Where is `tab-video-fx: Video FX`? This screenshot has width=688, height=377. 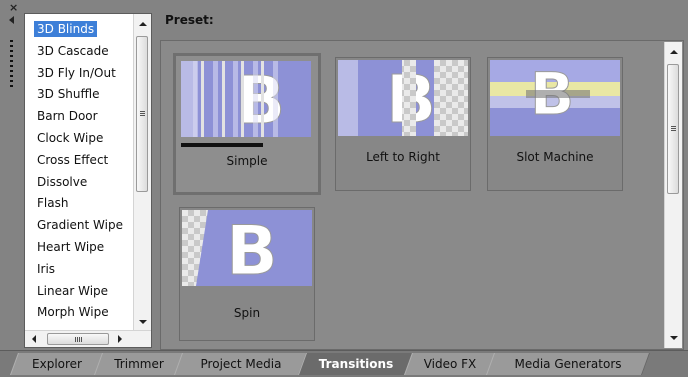 tab-video-fx: Video FX is located at coordinates (450, 364).